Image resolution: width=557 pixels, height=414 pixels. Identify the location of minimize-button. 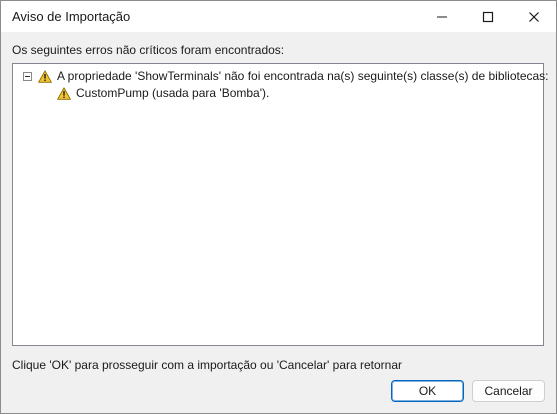
(442, 16).